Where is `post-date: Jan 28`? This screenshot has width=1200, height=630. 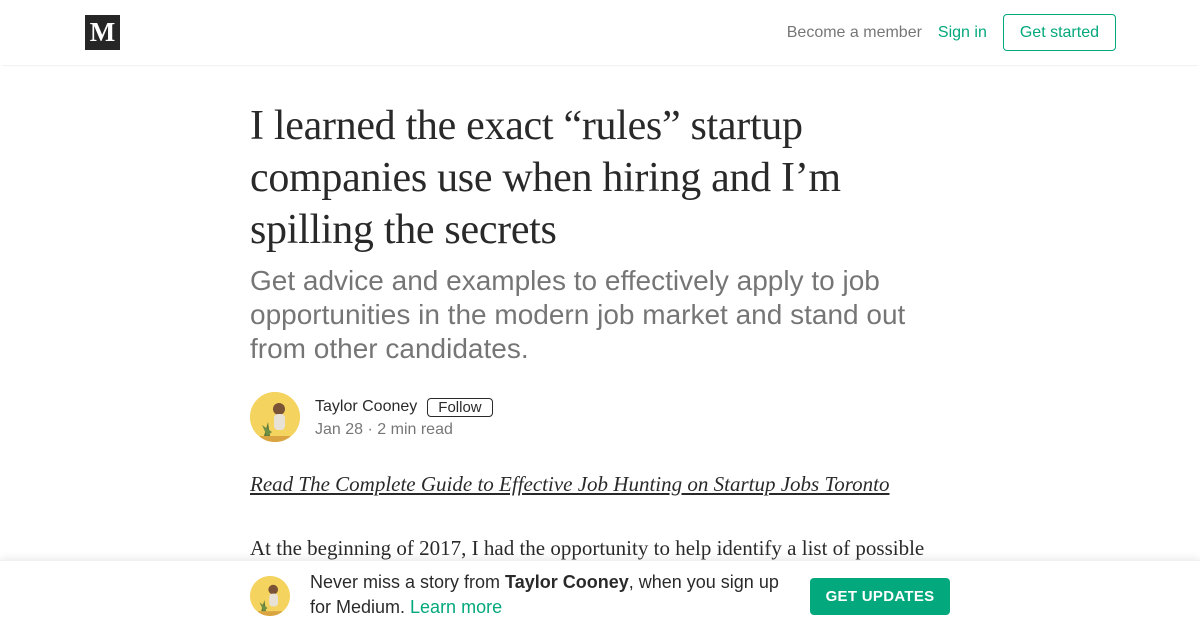 post-date: Jan 28 is located at coordinates (339, 429).